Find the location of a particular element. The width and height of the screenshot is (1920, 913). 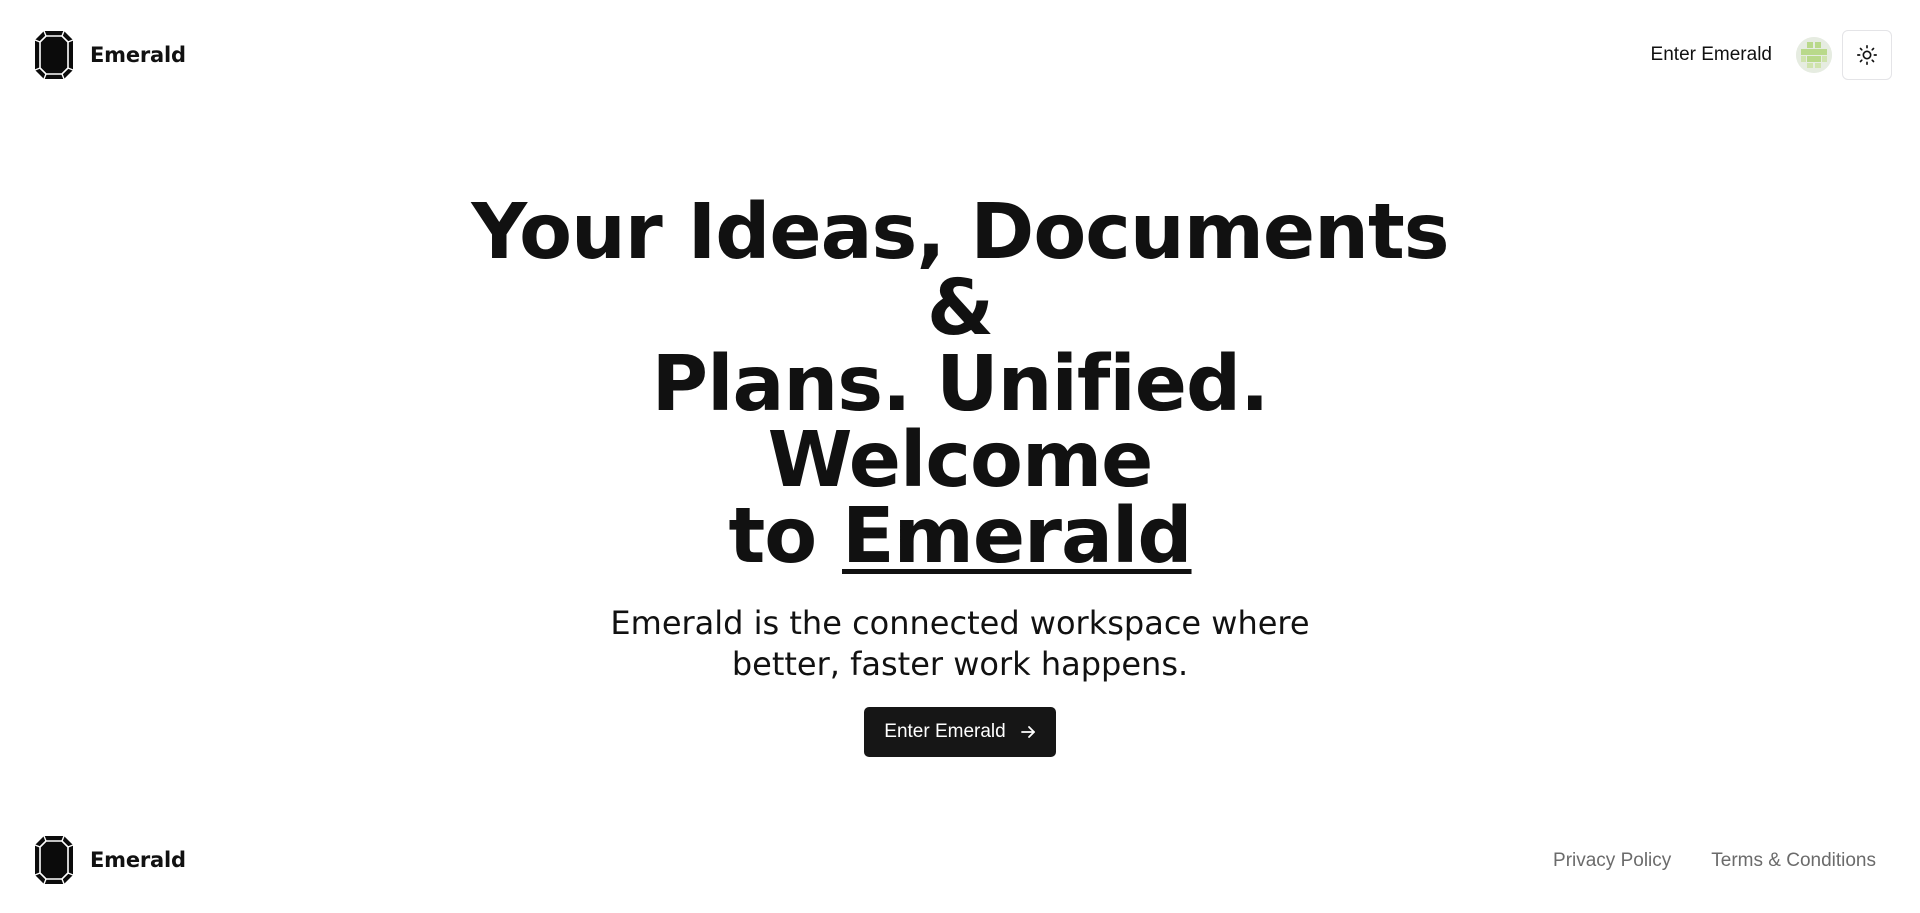

footer-brand-name: Emerald is located at coordinates (138, 860).